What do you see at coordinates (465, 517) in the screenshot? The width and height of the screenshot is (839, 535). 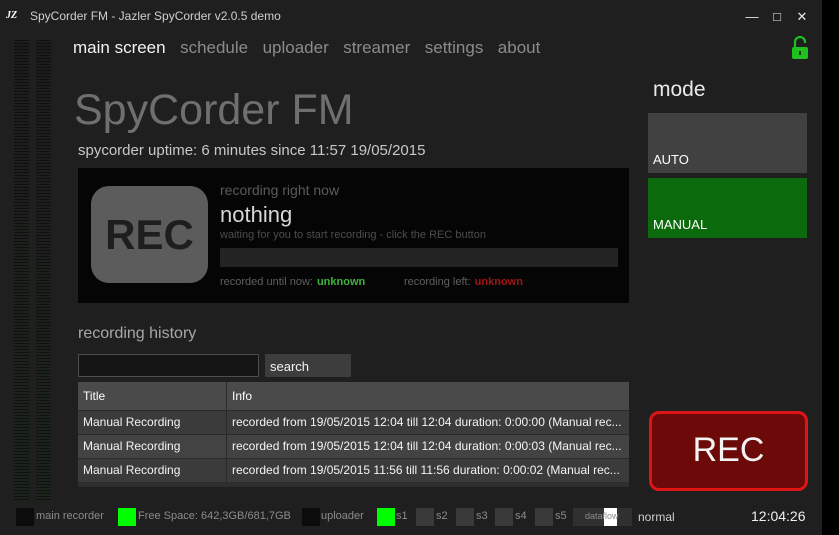 I see `s3-indicator` at bounding box center [465, 517].